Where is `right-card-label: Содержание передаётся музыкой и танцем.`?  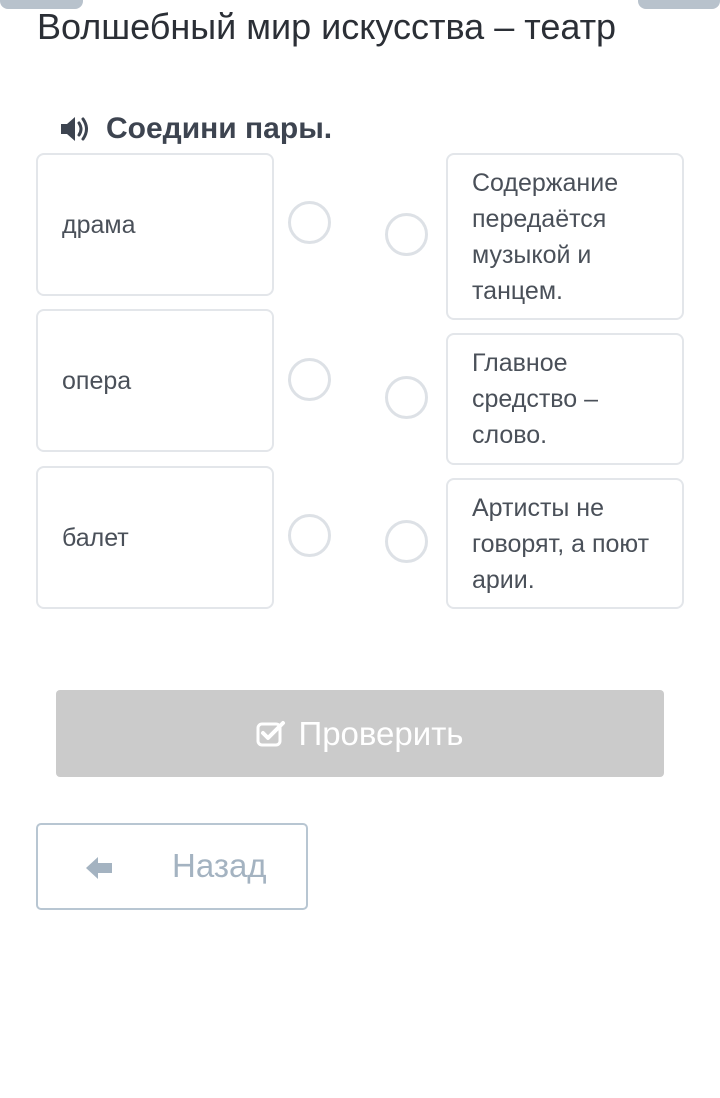 right-card-label: Содержание передаётся музыкой и танцем. is located at coordinates (545, 237).